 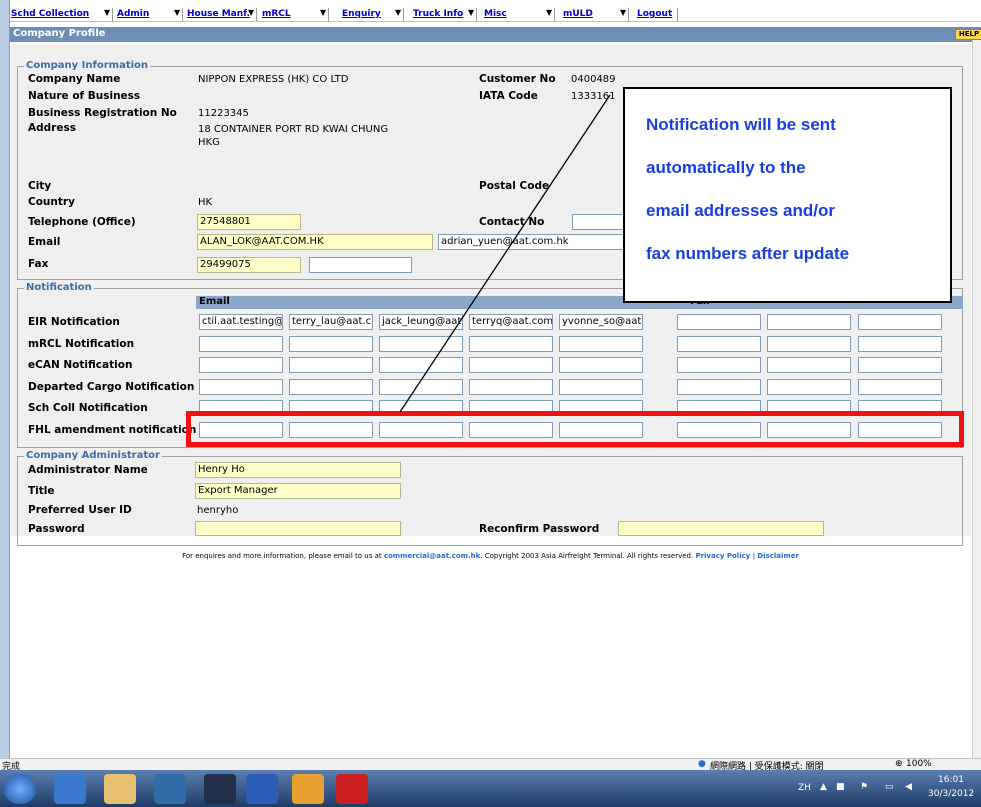 I want to click on app-icon, so click(x=220, y=789).